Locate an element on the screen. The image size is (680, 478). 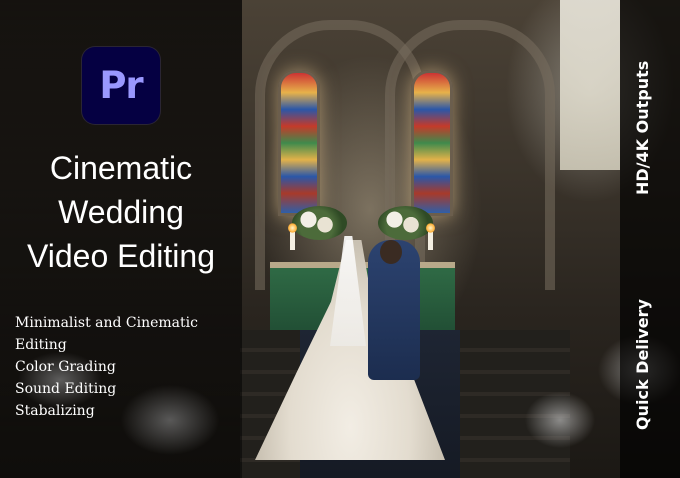
logo-text: Pr is located at coordinates (121, 85).